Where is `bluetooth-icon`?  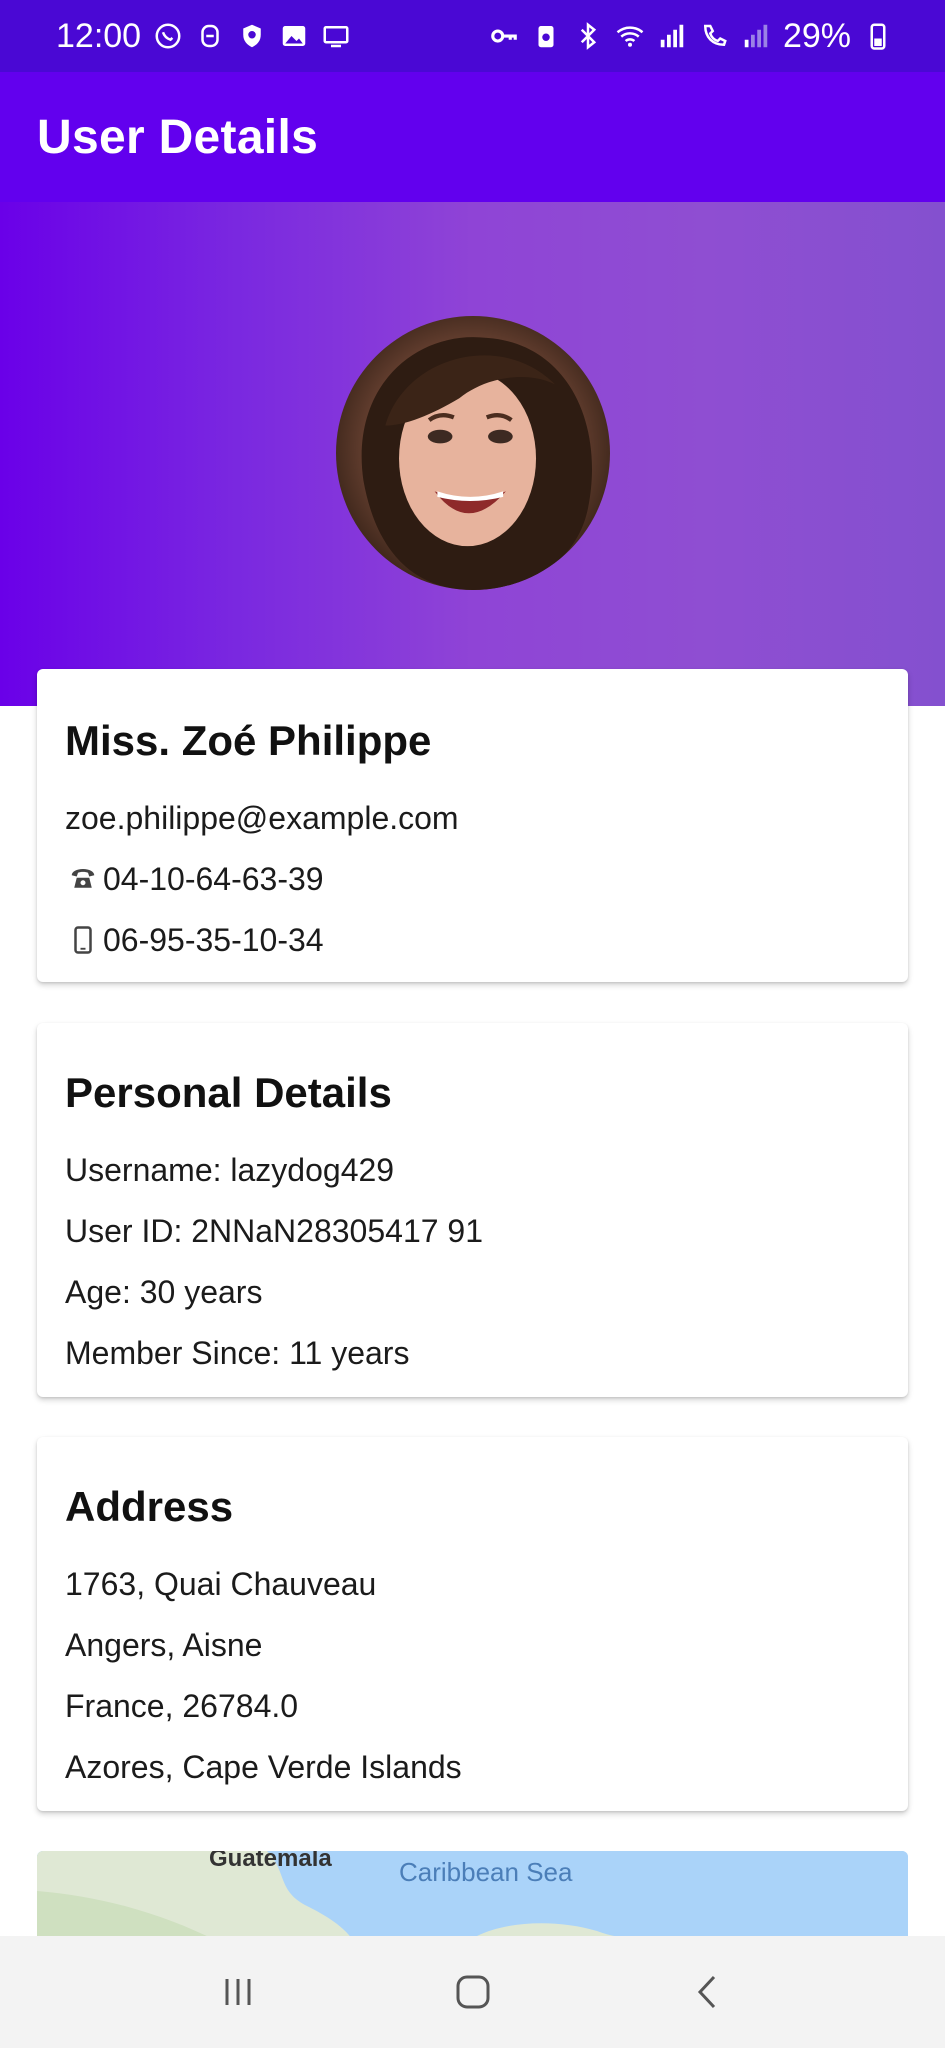 bluetooth-icon is located at coordinates (588, 36).